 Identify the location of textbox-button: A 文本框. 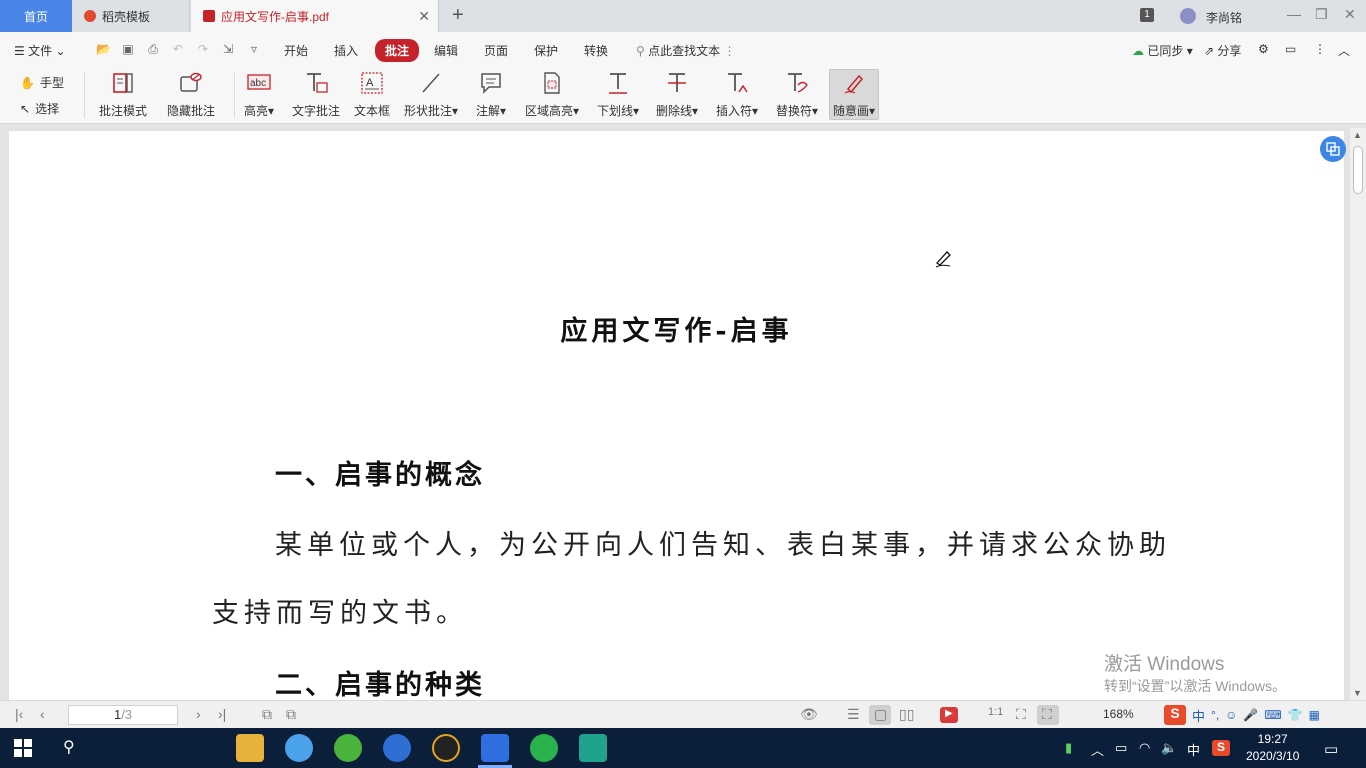
(372, 94).